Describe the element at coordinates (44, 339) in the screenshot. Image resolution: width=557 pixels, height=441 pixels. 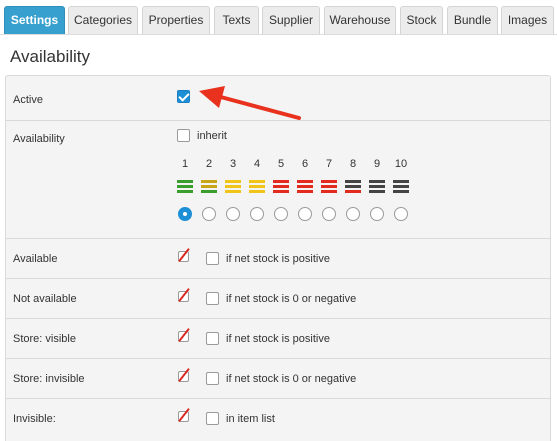
I see `rule-label: Store: visible` at that location.